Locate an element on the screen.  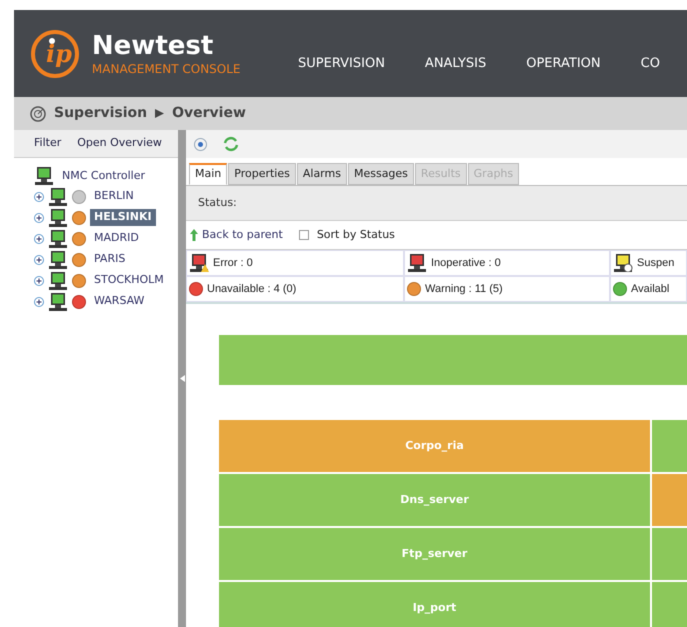
up-arrow-icon is located at coordinates (194, 235).